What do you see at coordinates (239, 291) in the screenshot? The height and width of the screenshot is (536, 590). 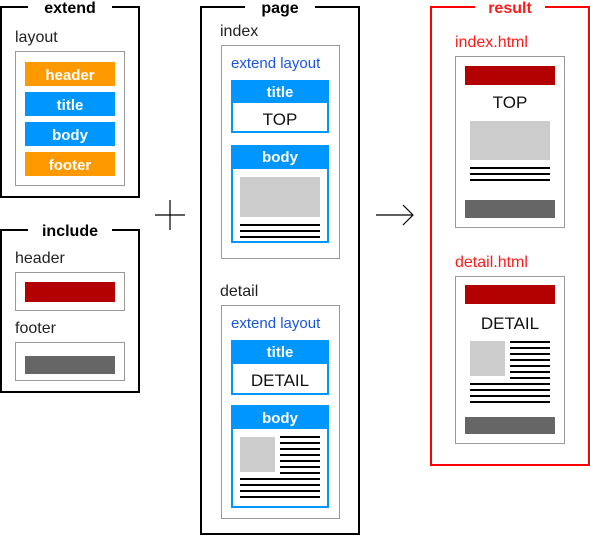 I see `detail-label: detail` at bounding box center [239, 291].